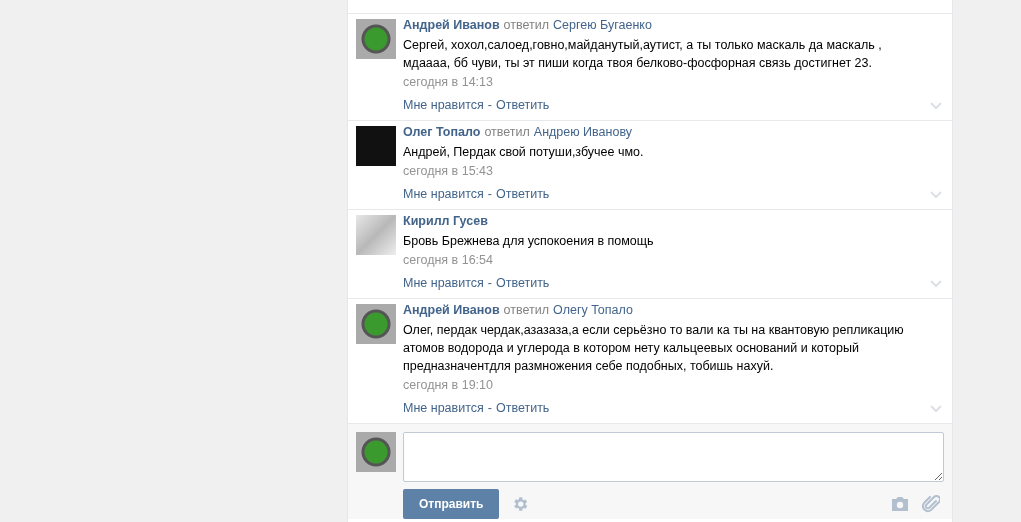 The height and width of the screenshot is (522, 1021). I want to click on send-button: Отправить, so click(451, 504).